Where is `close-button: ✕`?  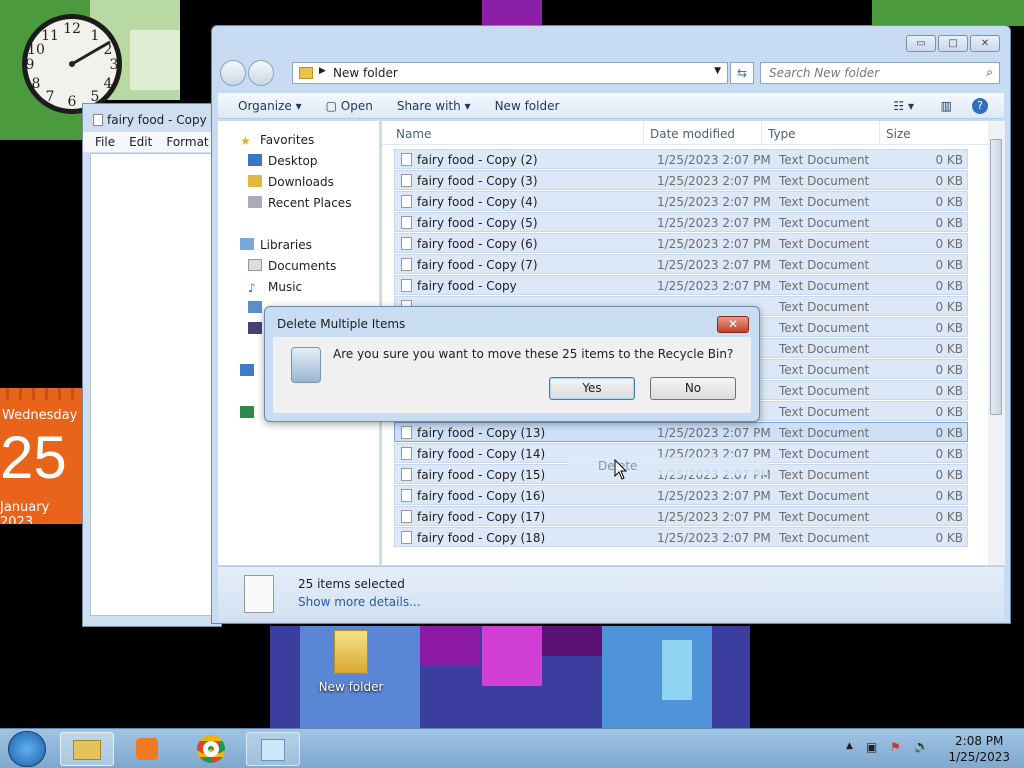
close-button: ✕ is located at coordinates (985, 43).